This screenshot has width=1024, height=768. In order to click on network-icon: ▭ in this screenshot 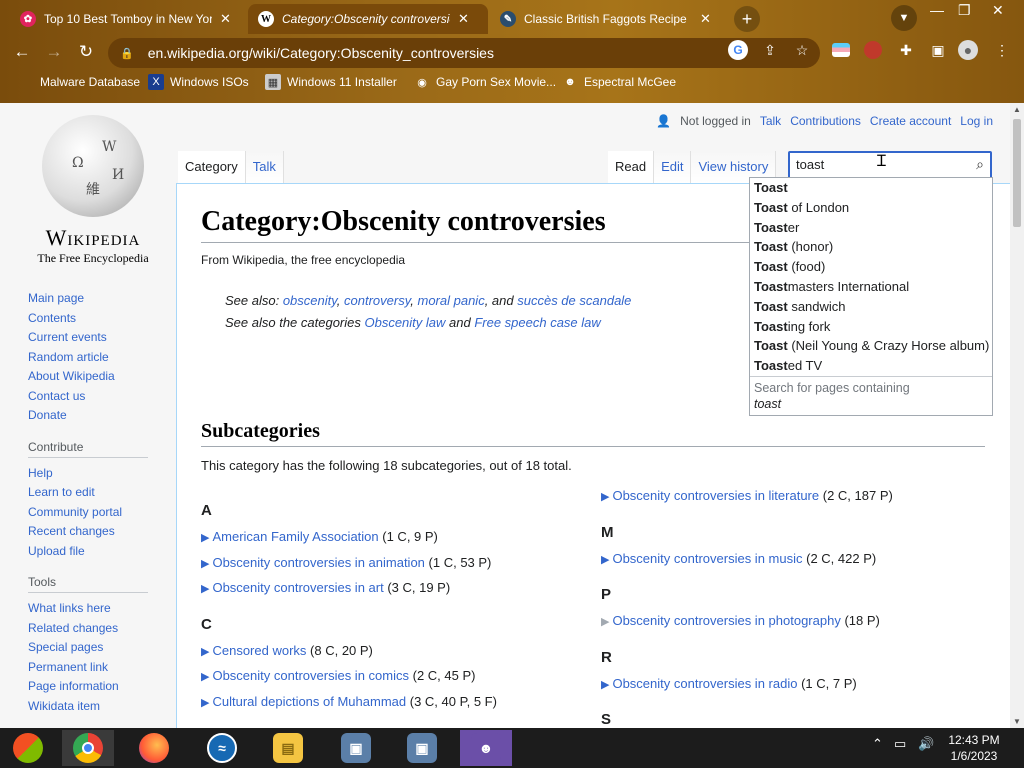, I will do `click(900, 744)`.